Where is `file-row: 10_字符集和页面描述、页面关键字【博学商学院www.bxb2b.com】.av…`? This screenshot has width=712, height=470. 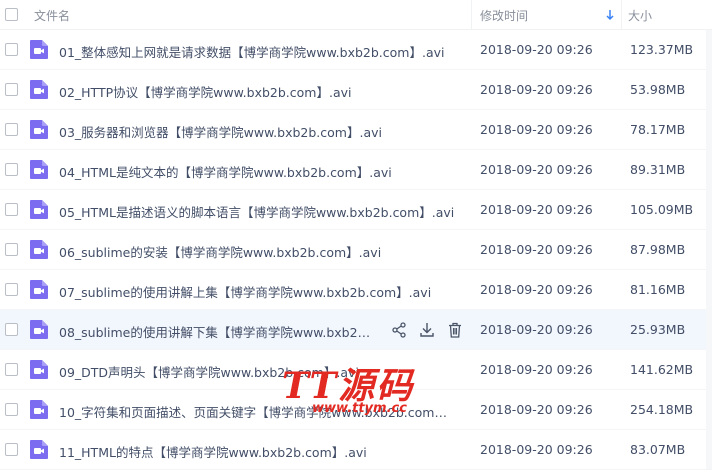 file-row: 10_字符集和页面描述、页面关键字【博学商学院www.bxb2b.com】.av… is located at coordinates (356, 410).